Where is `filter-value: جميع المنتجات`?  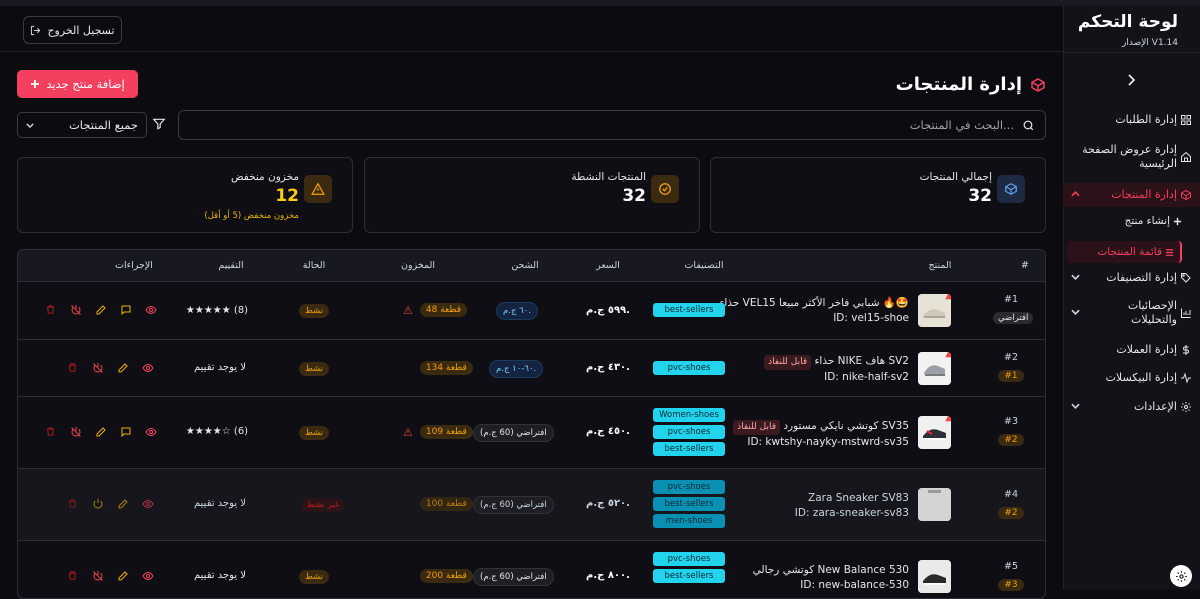
filter-value: جميع المنتجات is located at coordinates (103, 125).